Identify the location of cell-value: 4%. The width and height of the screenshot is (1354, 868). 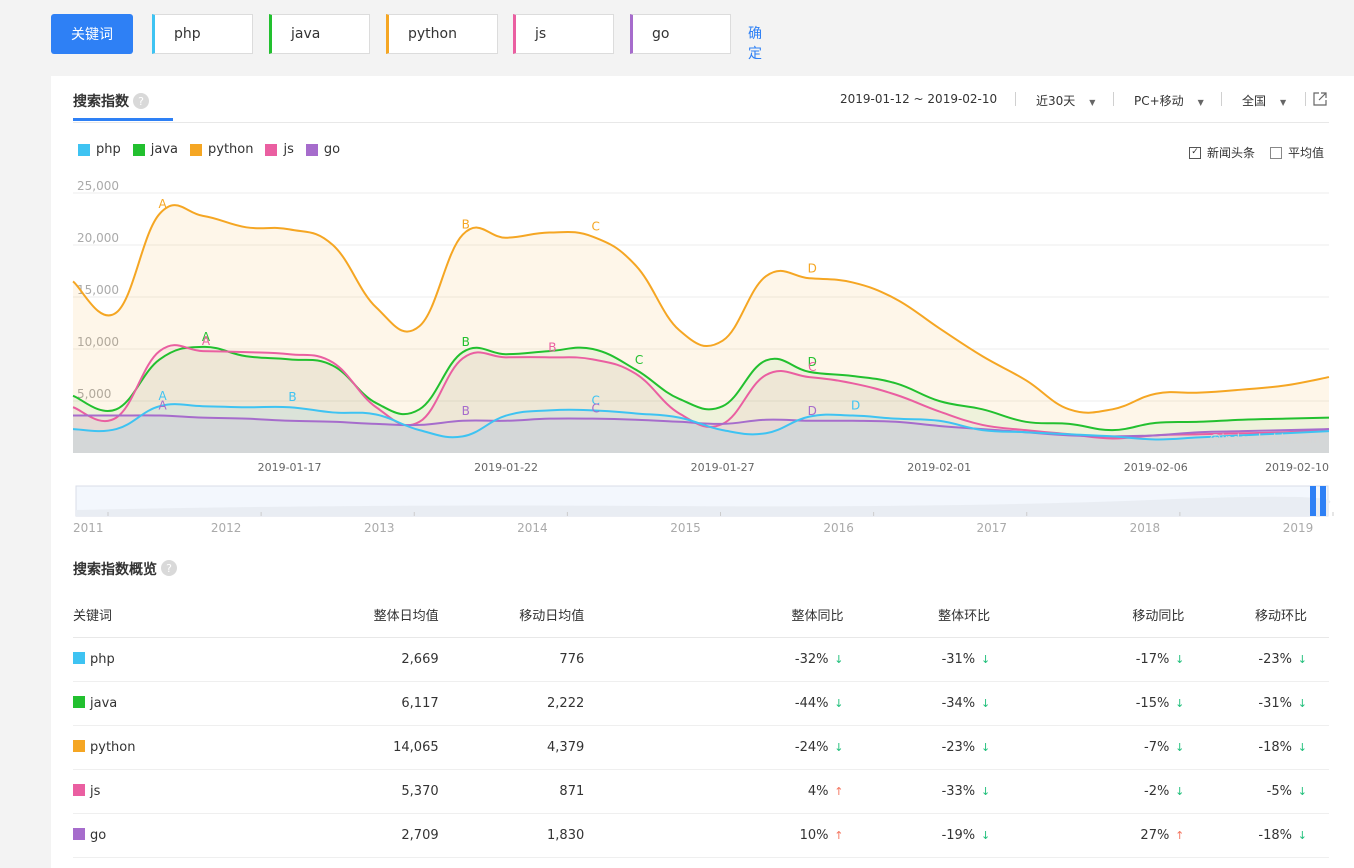
(818, 791).